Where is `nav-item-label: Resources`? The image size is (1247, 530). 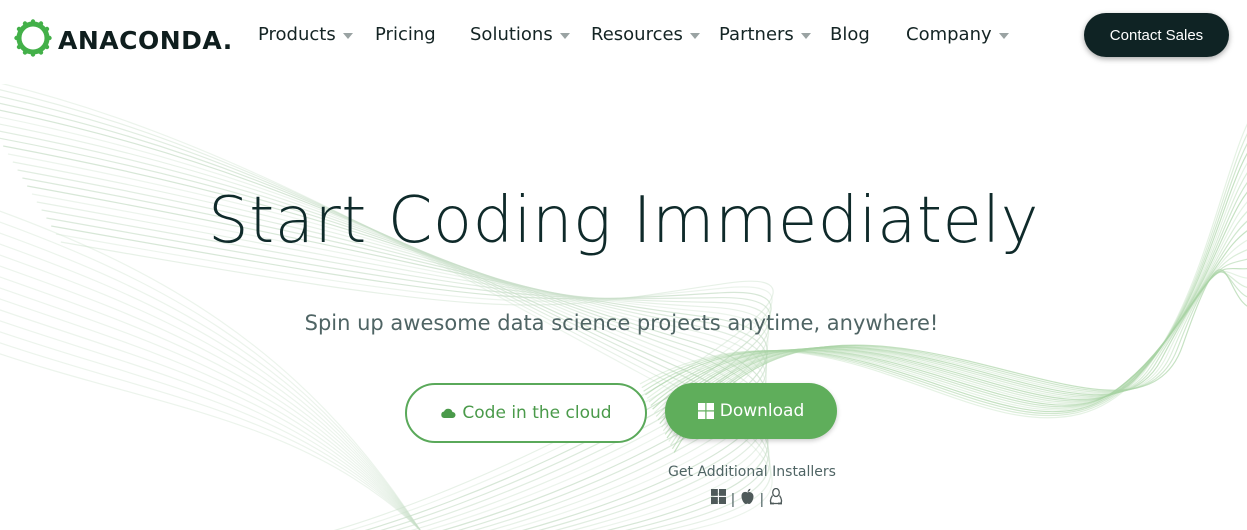
nav-item-label: Resources is located at coordinates (637, 34).